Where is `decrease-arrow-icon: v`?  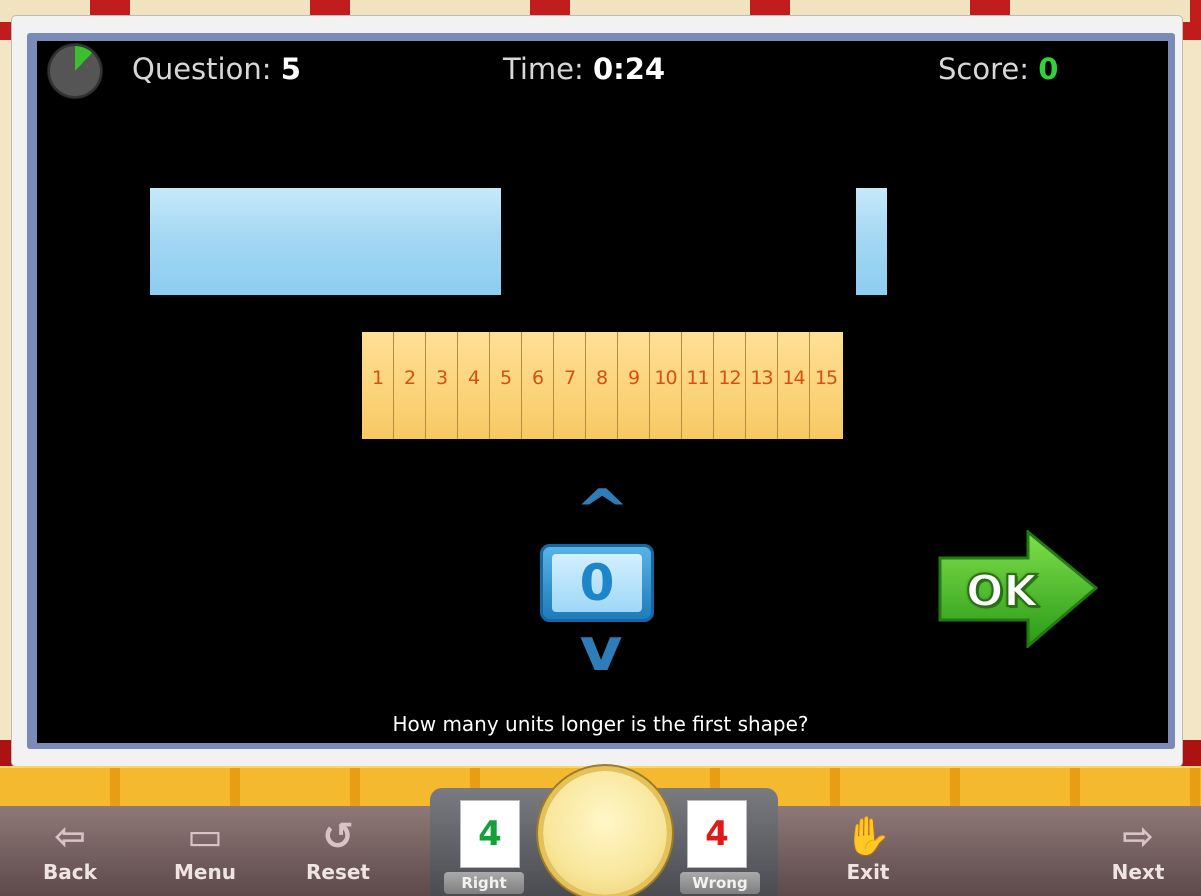 decrease-arrow-icon: v is located at coordinates (601, 650).